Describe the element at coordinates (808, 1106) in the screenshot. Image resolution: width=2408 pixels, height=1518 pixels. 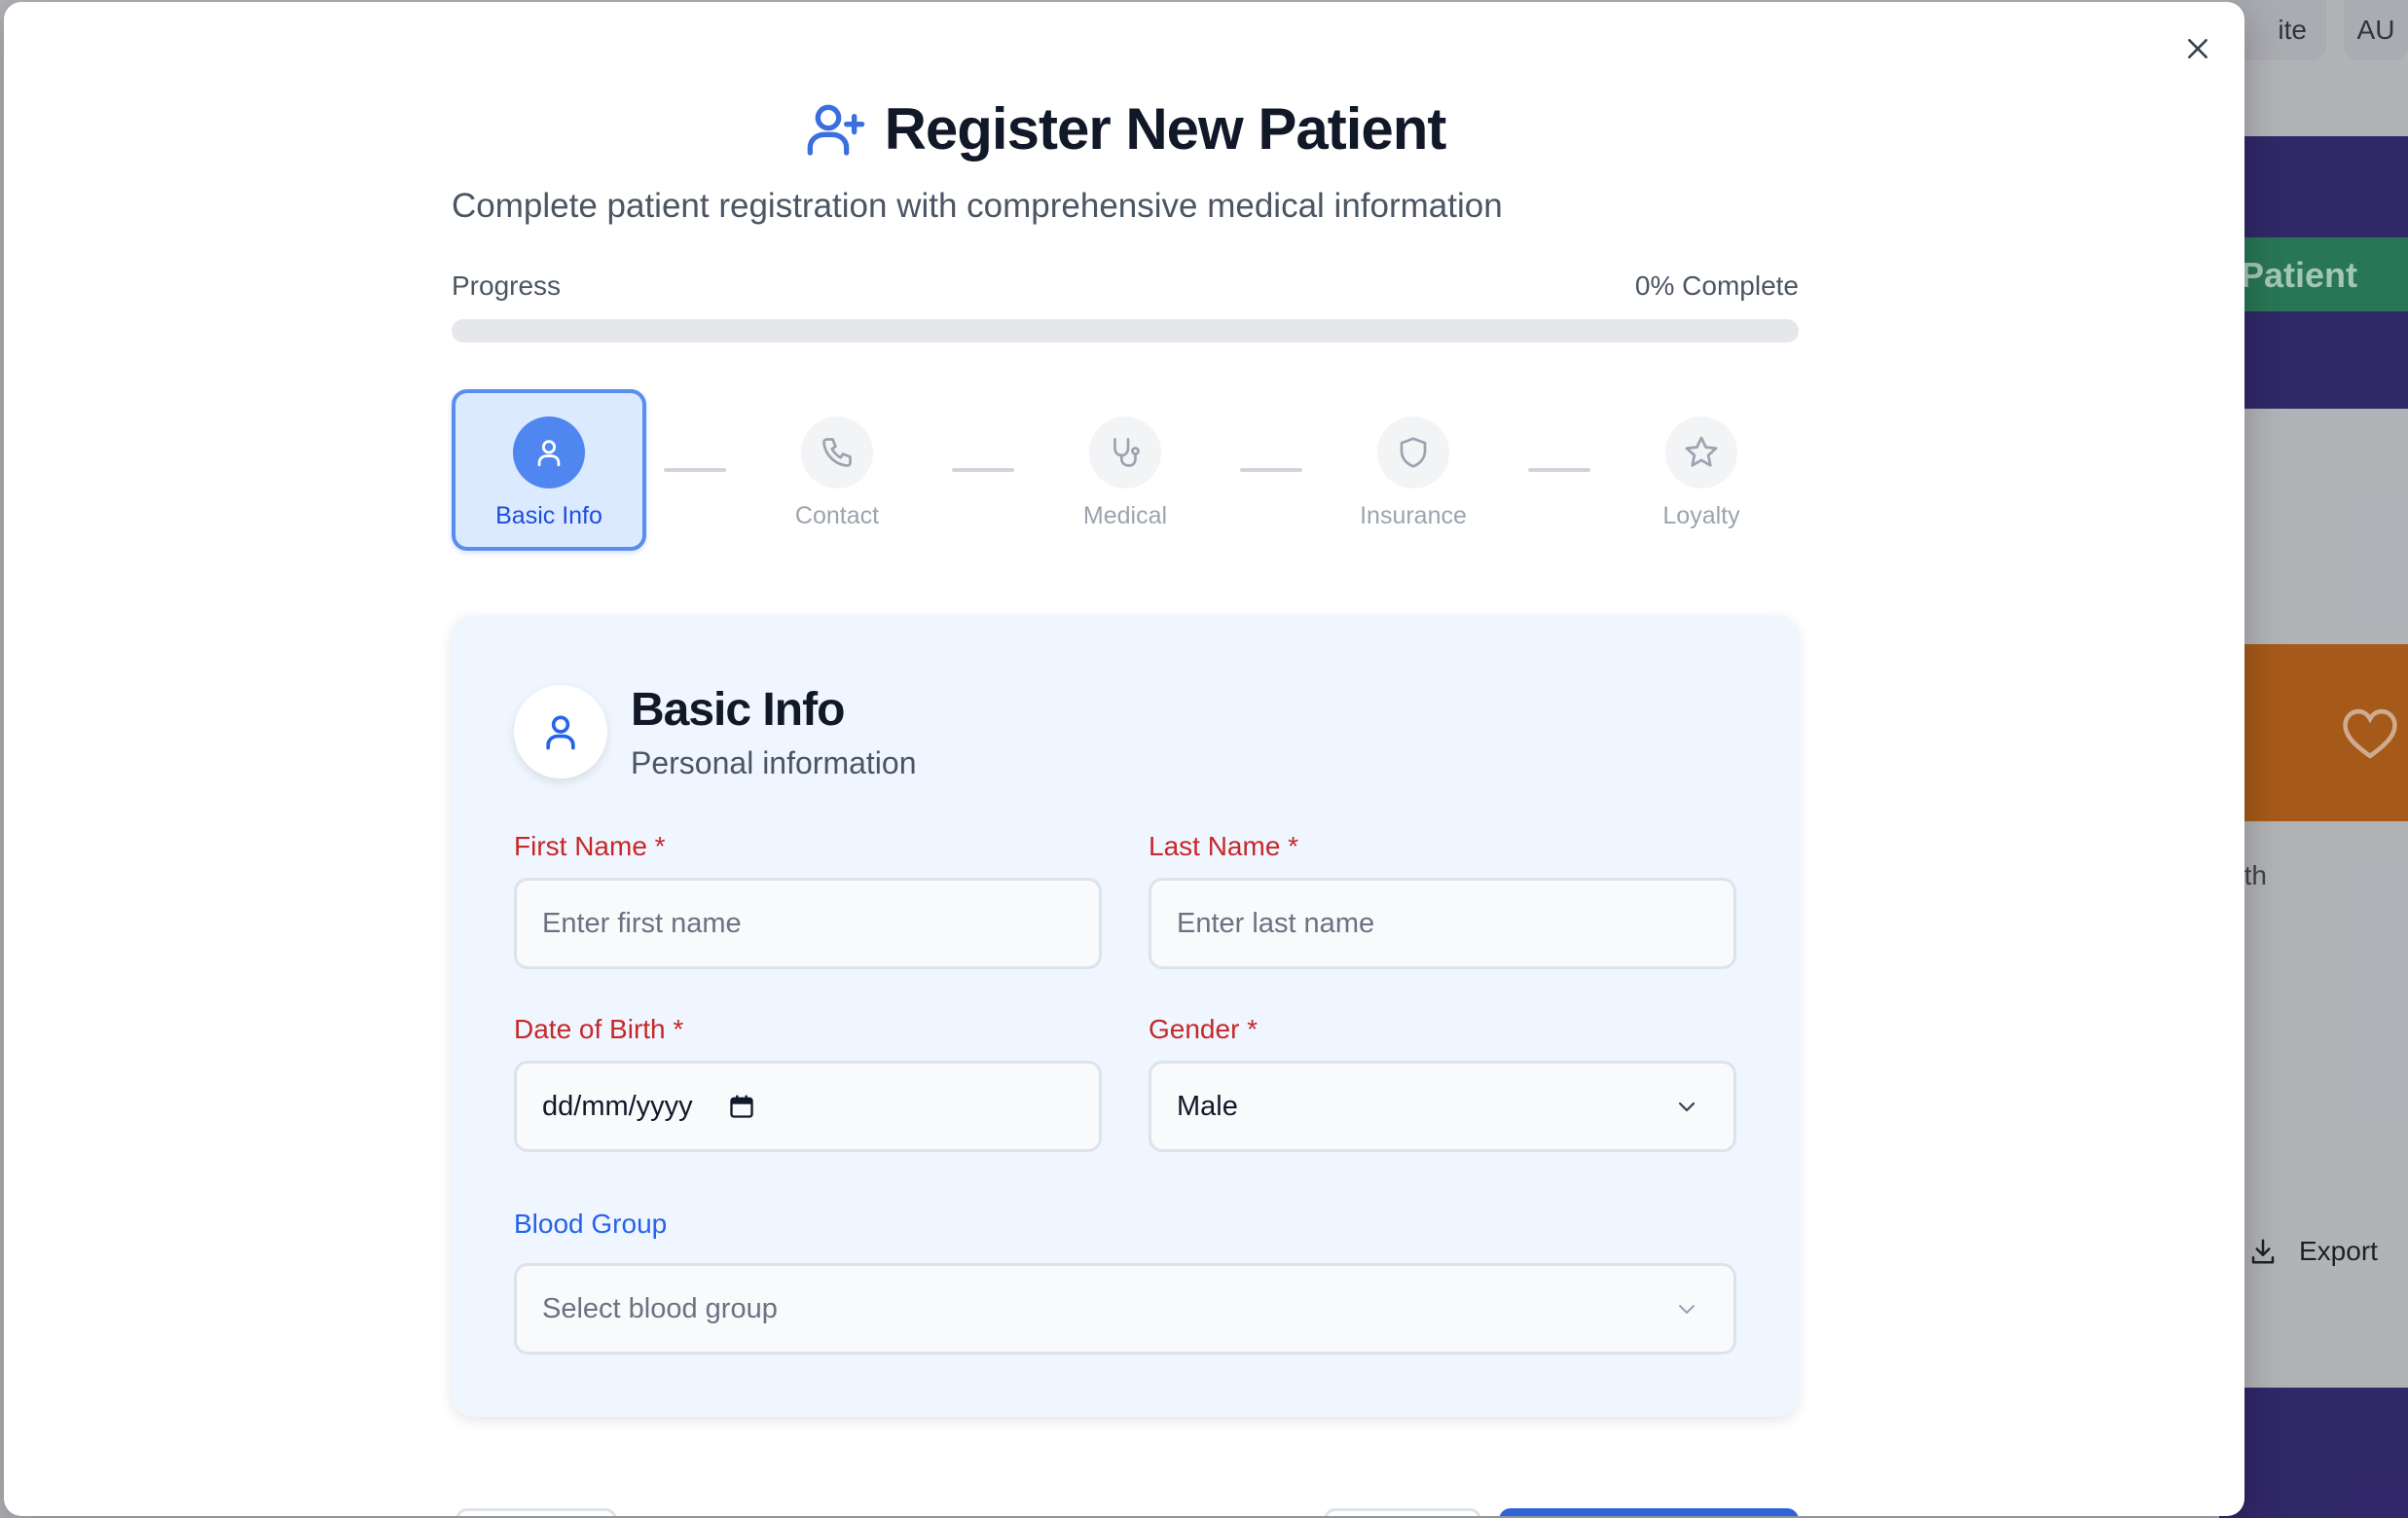
I see `dob-input: dd/mm/yyyy` at that location.